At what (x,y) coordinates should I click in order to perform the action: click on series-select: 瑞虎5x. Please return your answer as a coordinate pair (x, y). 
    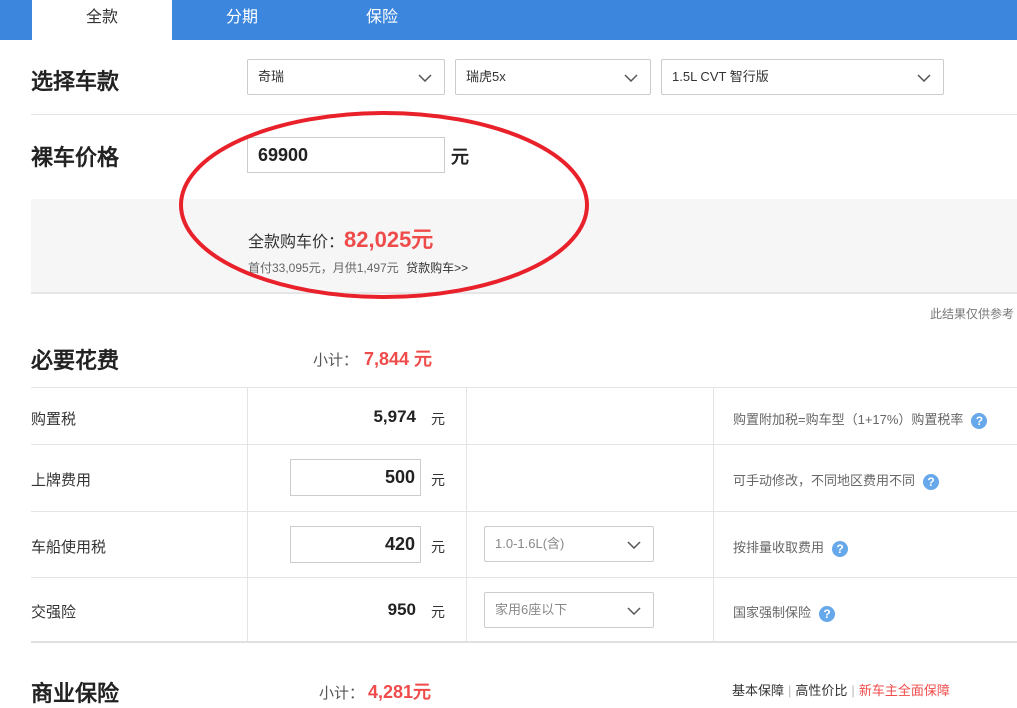
    Looking at the image, I should click on (553, 77).